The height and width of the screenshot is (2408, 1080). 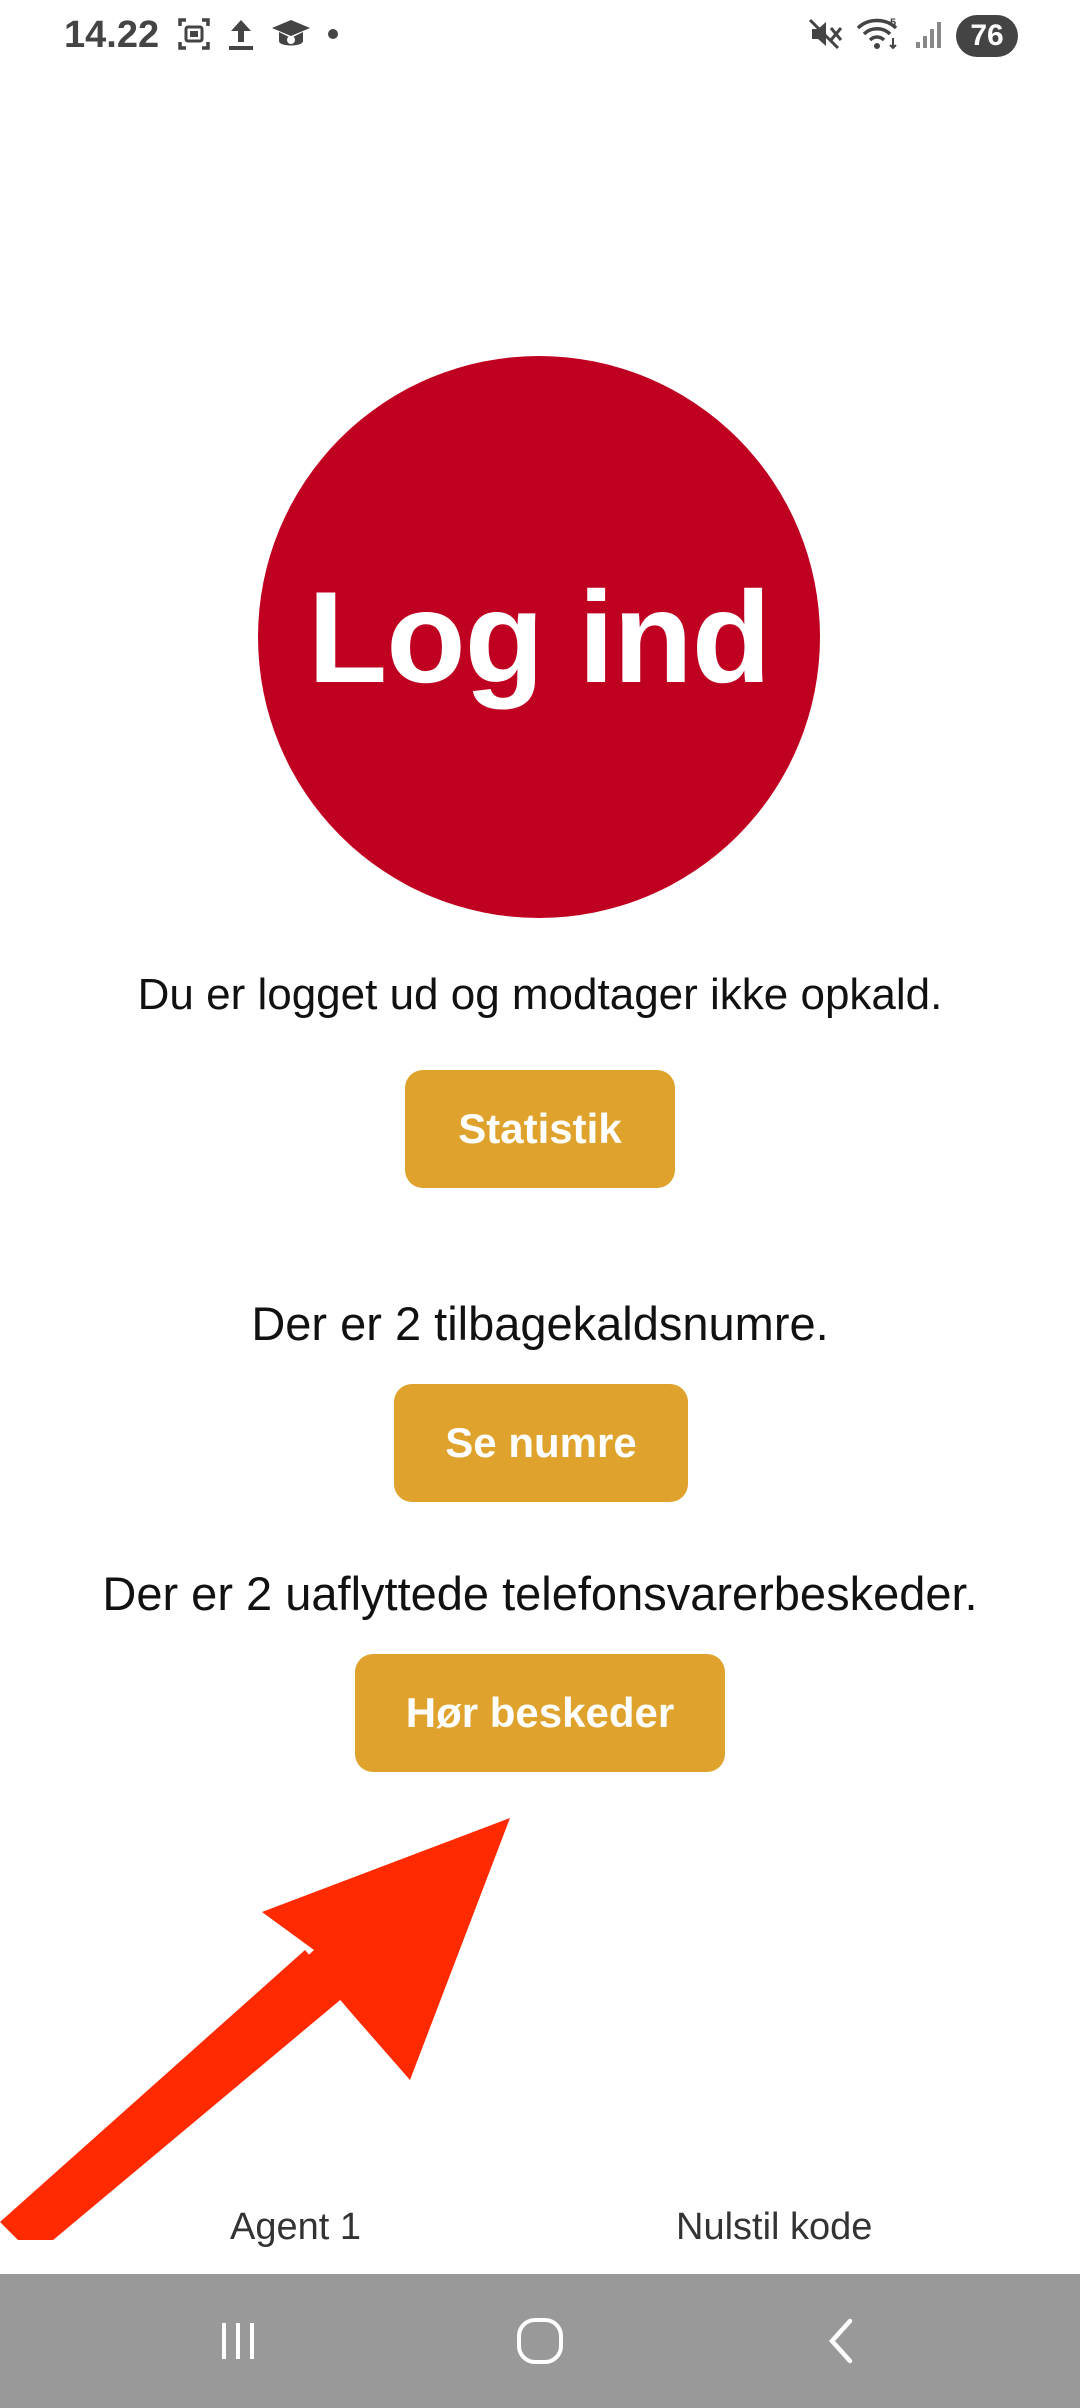 What do you see at coordinates (879, 36) in the screenshot?
I see `wifi-icon: 5` at bounding box center [879, 36].